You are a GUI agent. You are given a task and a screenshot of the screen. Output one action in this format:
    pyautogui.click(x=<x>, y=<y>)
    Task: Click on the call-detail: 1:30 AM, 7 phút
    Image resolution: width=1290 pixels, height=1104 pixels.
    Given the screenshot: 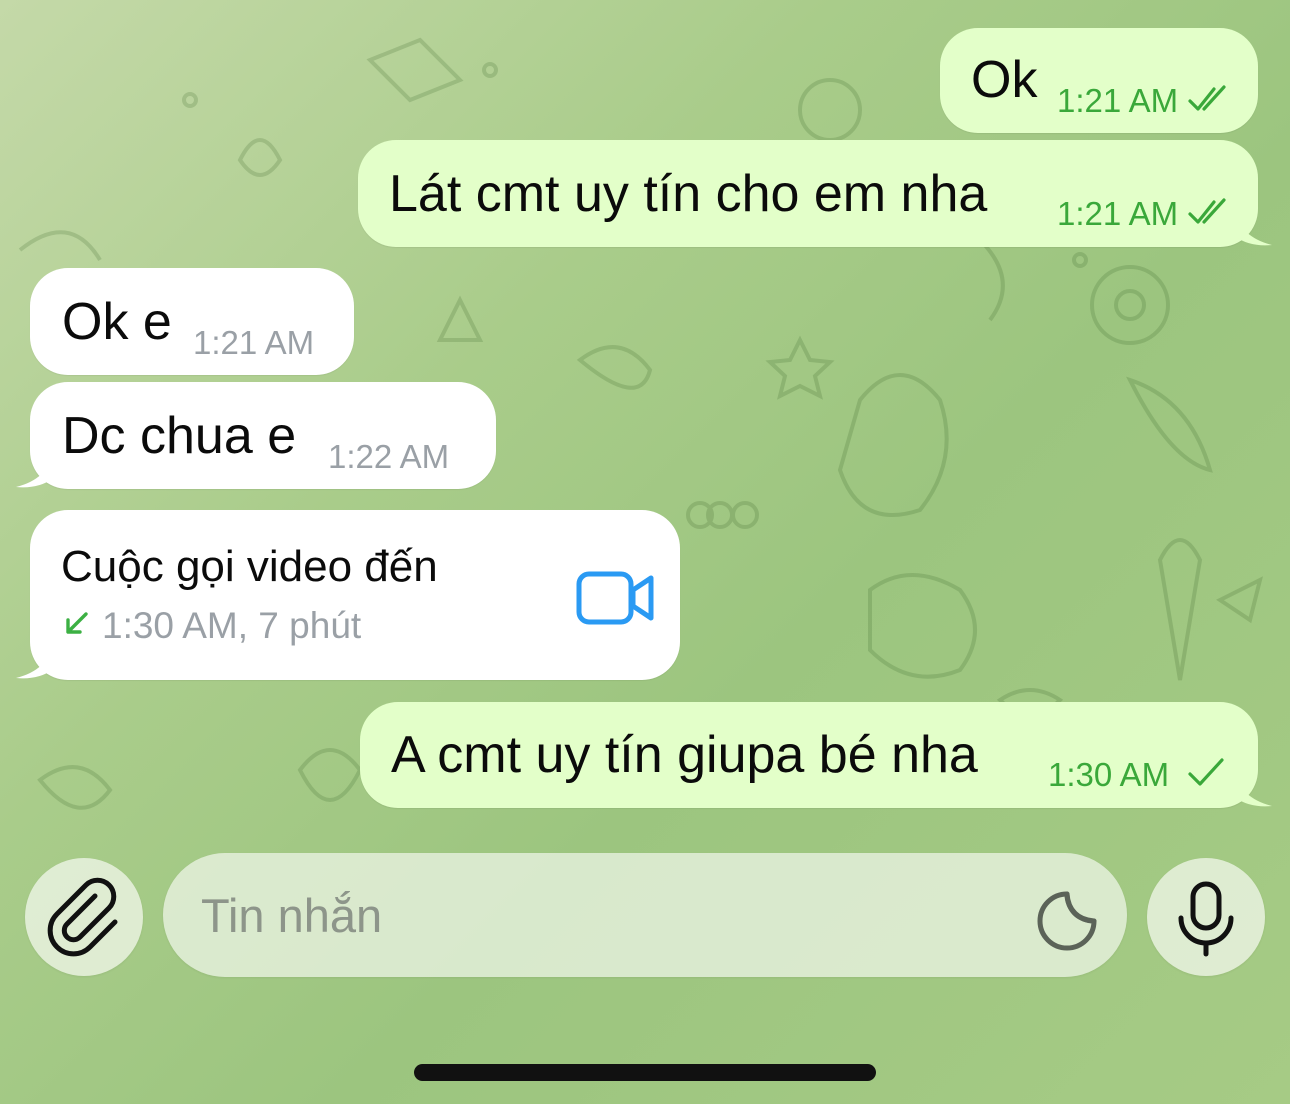 What is the action you would take?
    pyautogui.click(x=232, y=625)
    